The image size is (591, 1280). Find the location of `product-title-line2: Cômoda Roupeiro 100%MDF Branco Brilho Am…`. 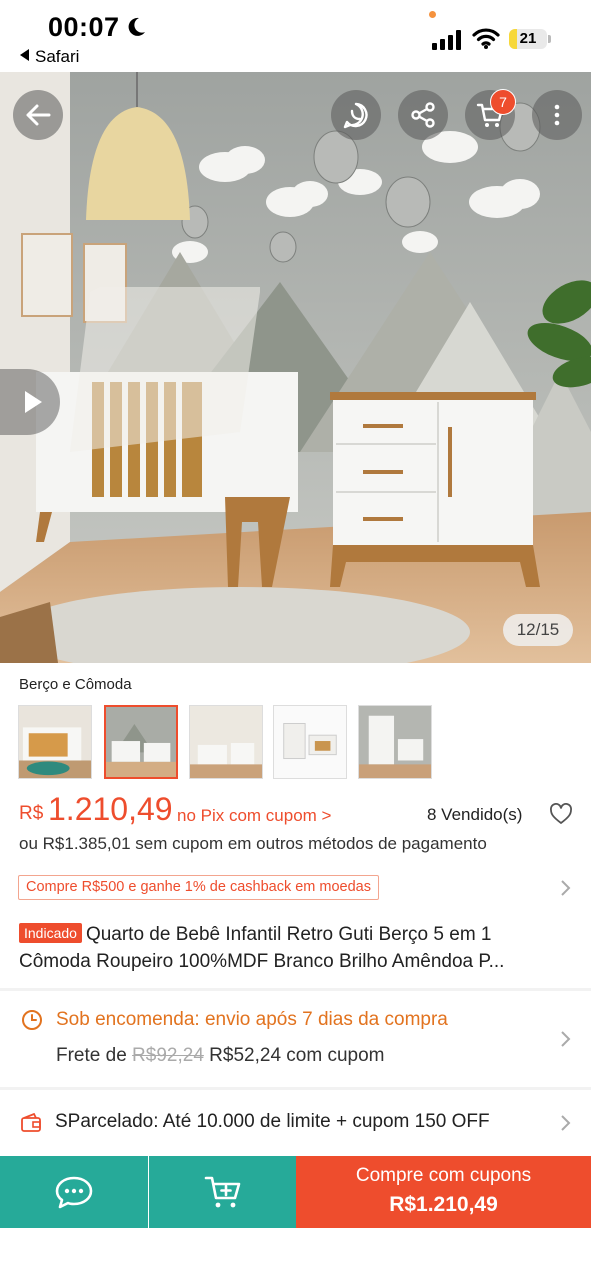

product-title-line2: Cômoda Roupeiro 100%MDF Branco Brilho Am… is located at coordinates (262, 961).